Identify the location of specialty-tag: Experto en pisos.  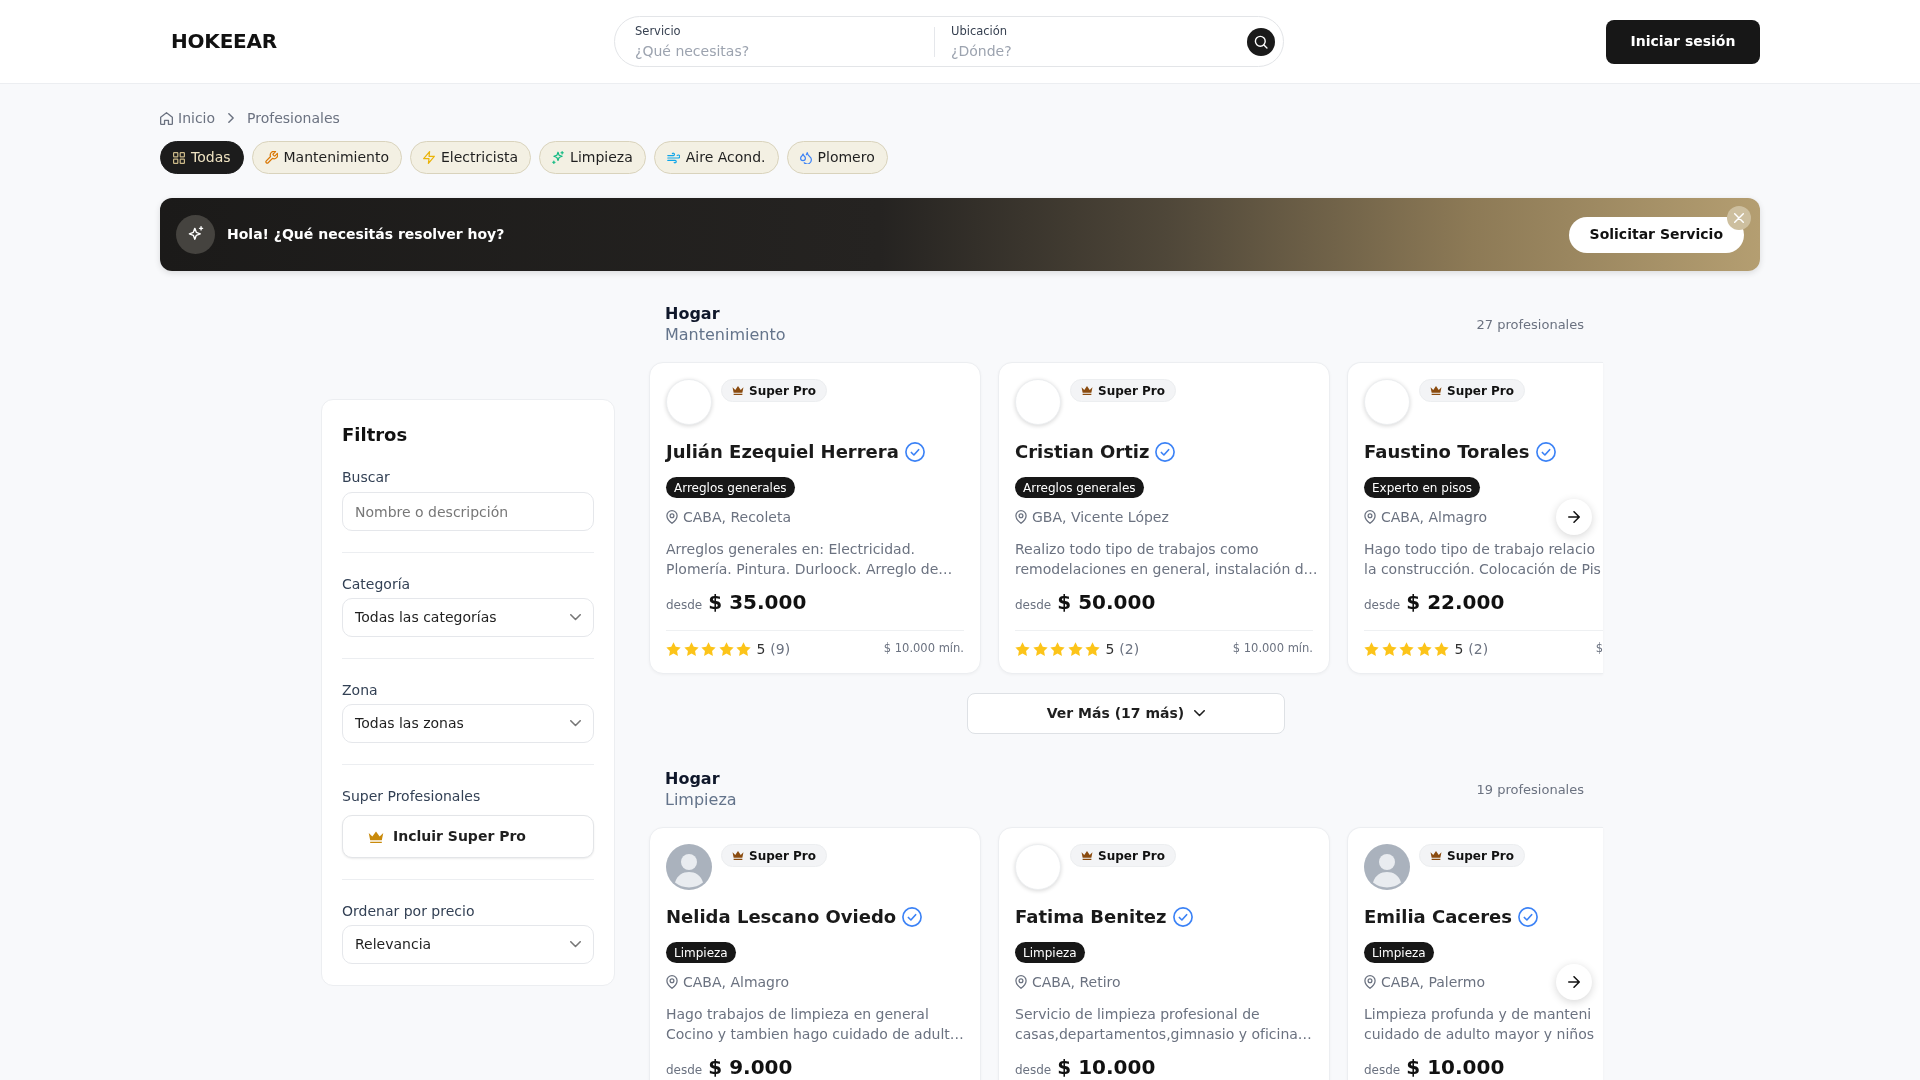
(1422, 487).